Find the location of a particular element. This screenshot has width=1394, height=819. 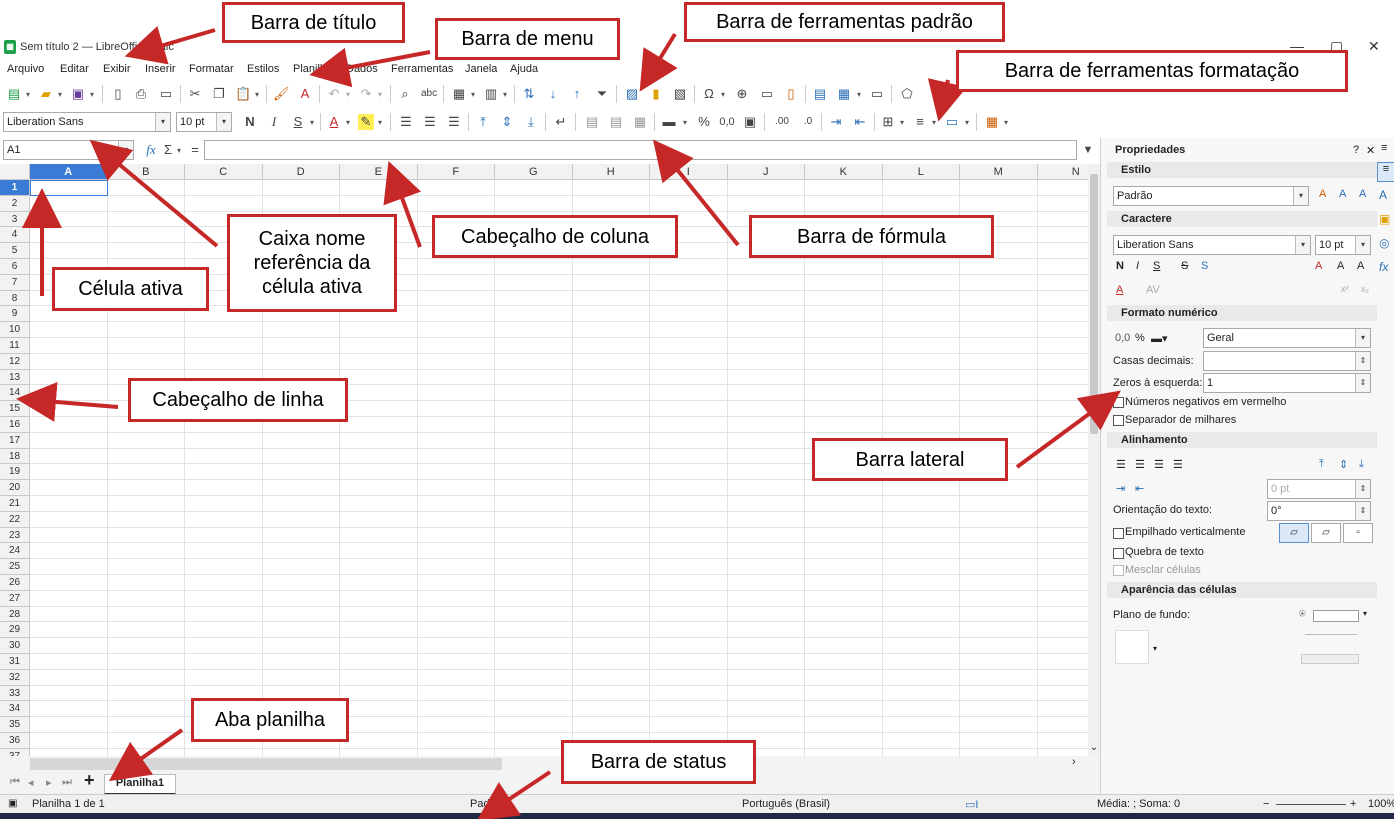

add-decimal-icon: .00 is located at coordinates (782, 122).